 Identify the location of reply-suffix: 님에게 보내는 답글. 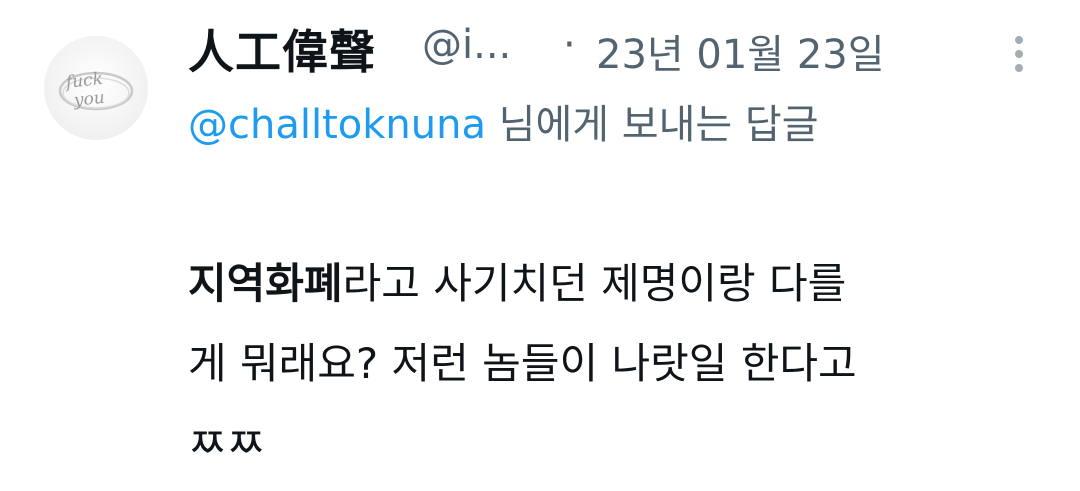
(652, 125).